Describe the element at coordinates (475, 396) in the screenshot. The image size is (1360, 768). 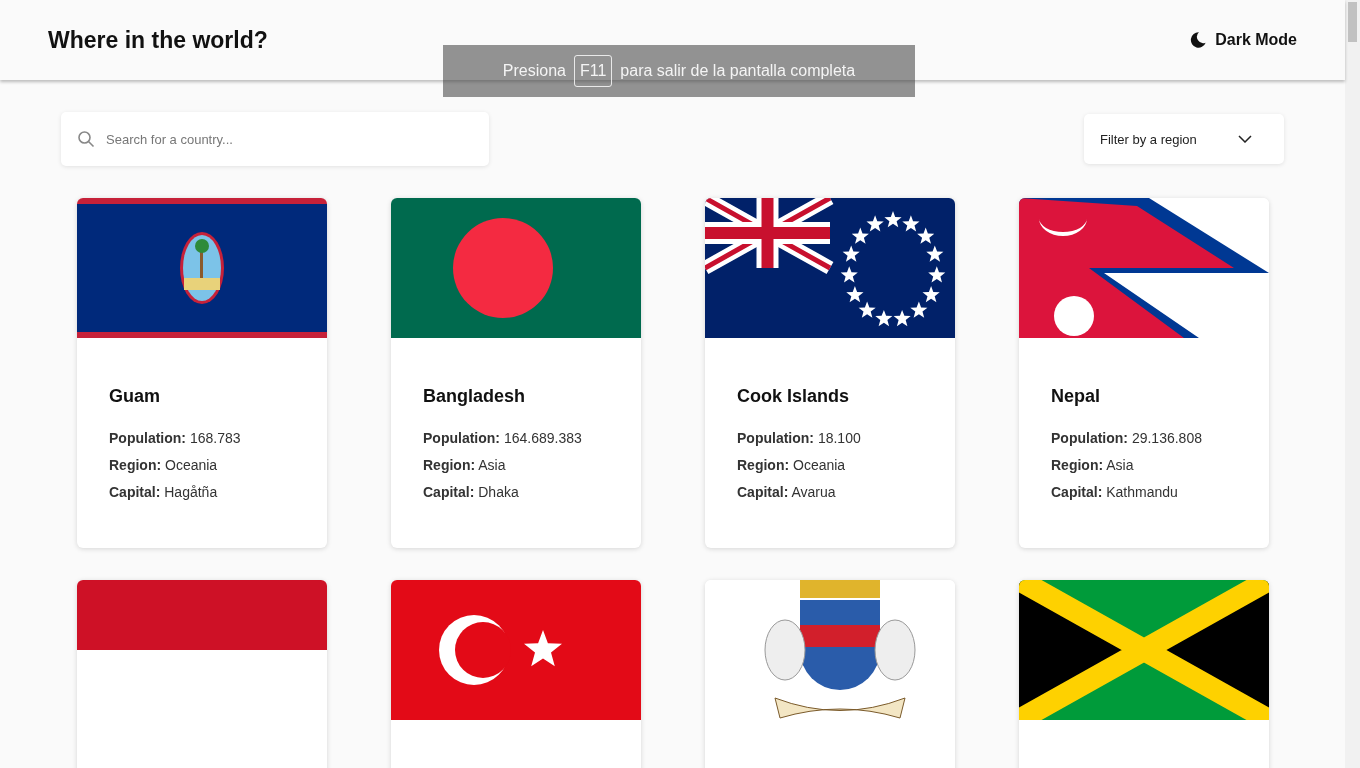
I see `country-name: Bangladesh` at that location.